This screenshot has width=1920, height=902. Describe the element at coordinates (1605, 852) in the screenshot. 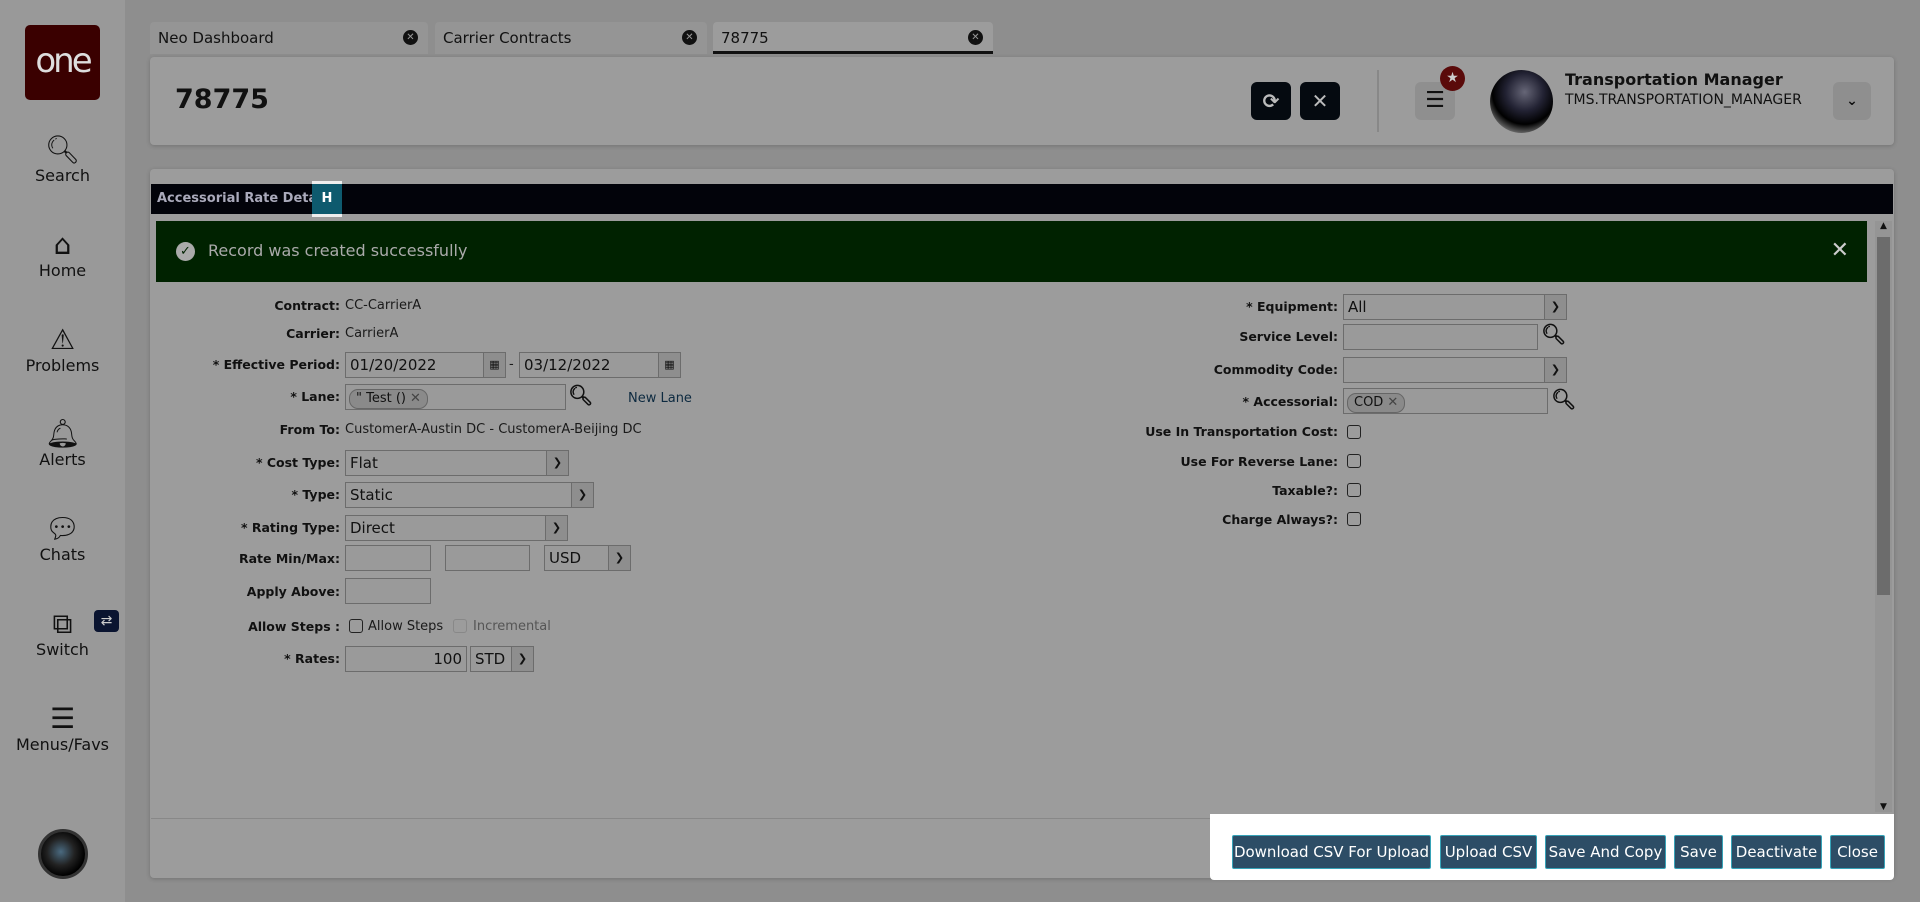

I see `save-and-copy-button: Save And Copy` at that location.